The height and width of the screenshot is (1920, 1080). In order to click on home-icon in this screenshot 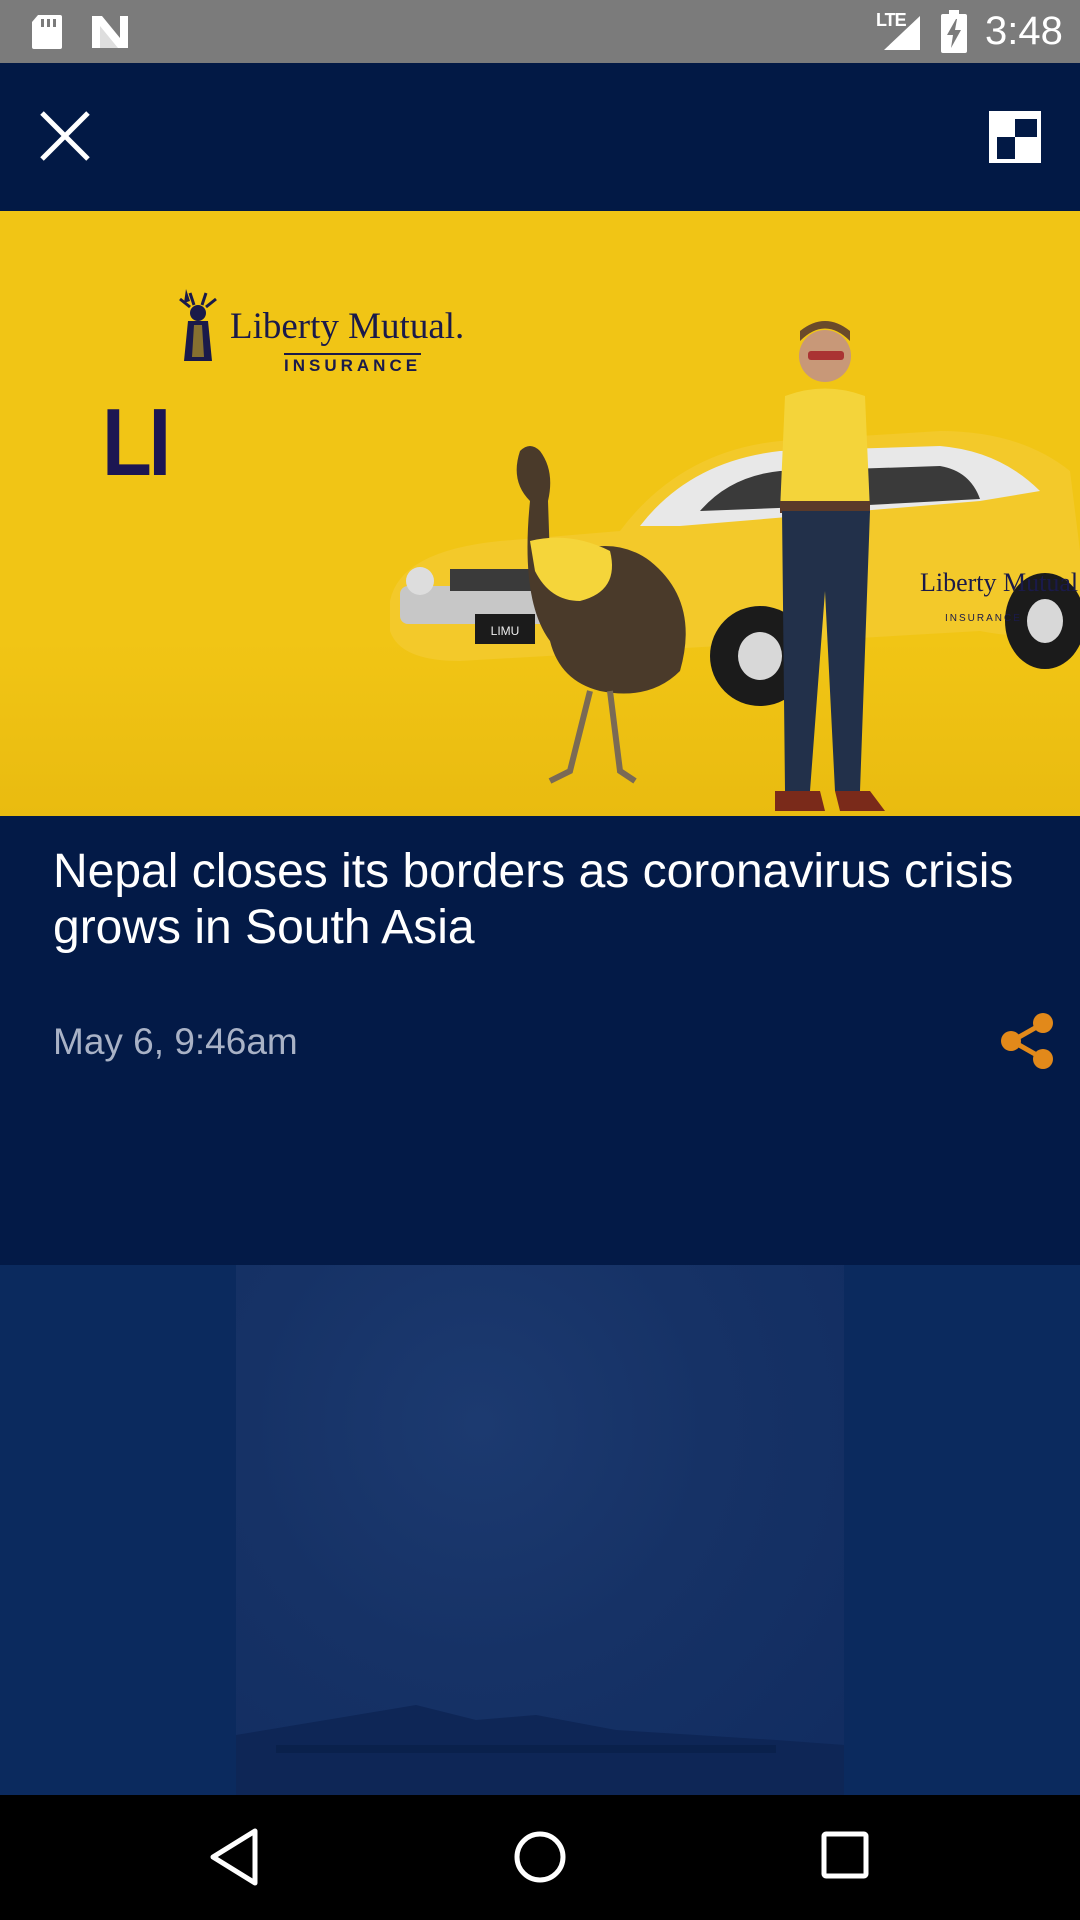, I will do `click(540, 1857)`.